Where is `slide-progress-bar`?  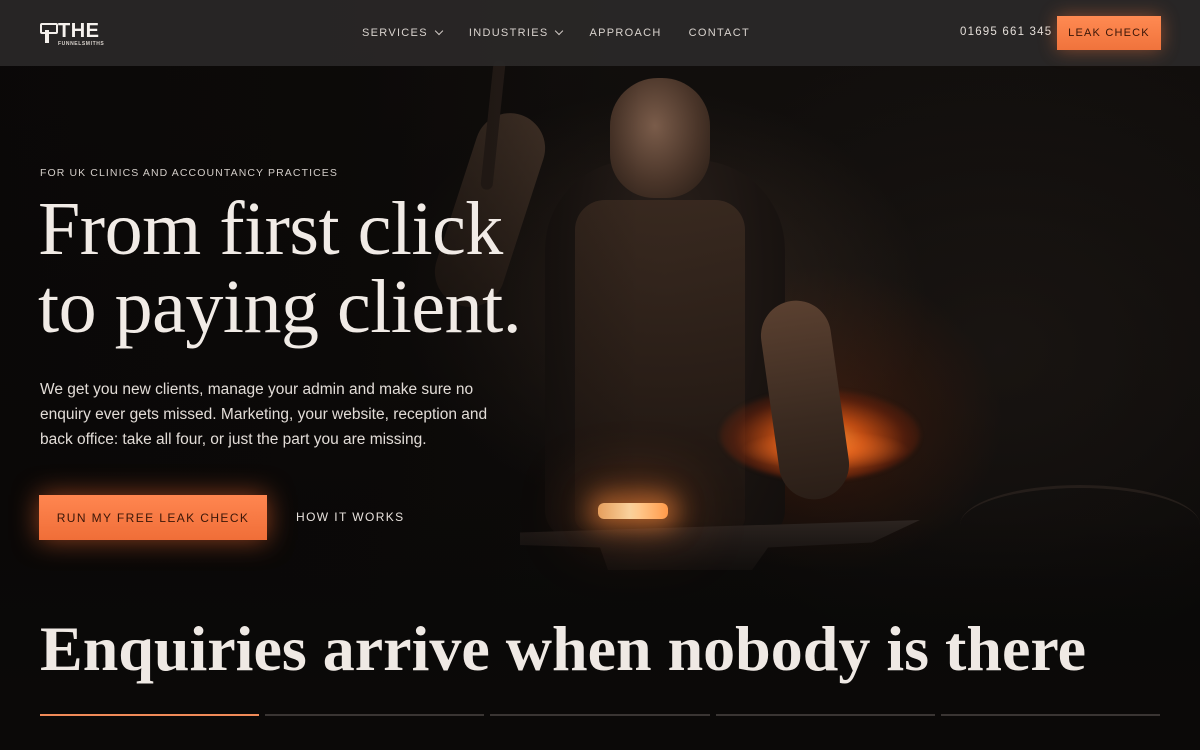 slide-progress-bar is located at coordinates (600, 715).